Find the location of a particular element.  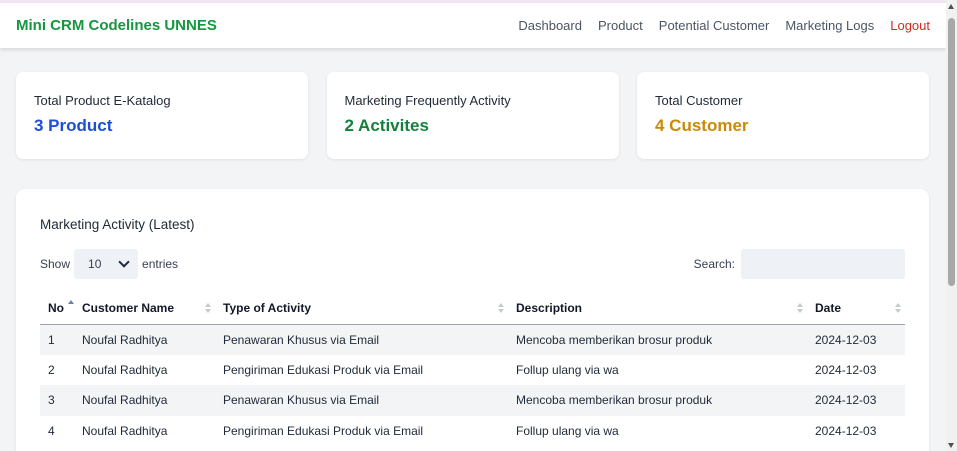

stat-value: 3 Product is located at coordinates (73, 125).